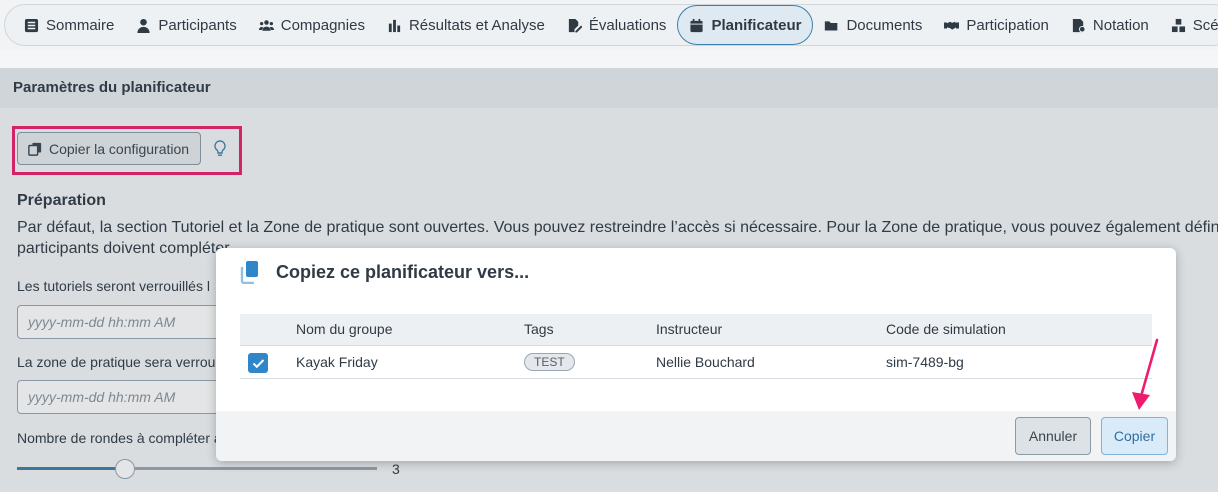 Image resolution: width=1218 pixels, height=492 pixels. Describe the element at coordinates (756, 25) in the screenshot. I see `tab-label: Planificateur` at that location.